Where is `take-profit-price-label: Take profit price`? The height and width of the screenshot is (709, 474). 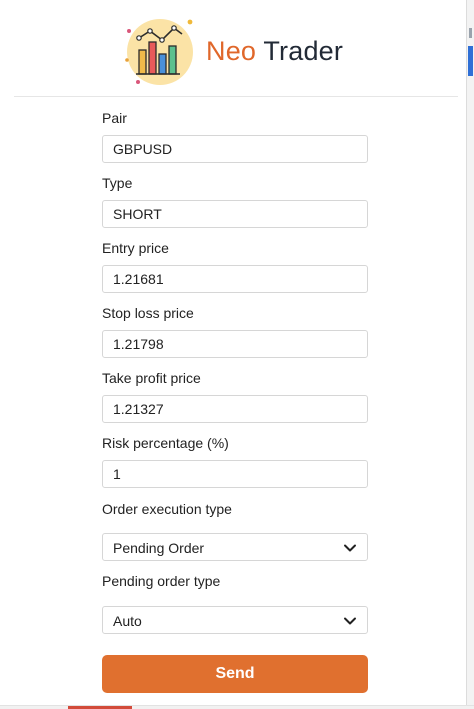 take-profit-price-label: Take profit price is located at coordinates (151, 378).